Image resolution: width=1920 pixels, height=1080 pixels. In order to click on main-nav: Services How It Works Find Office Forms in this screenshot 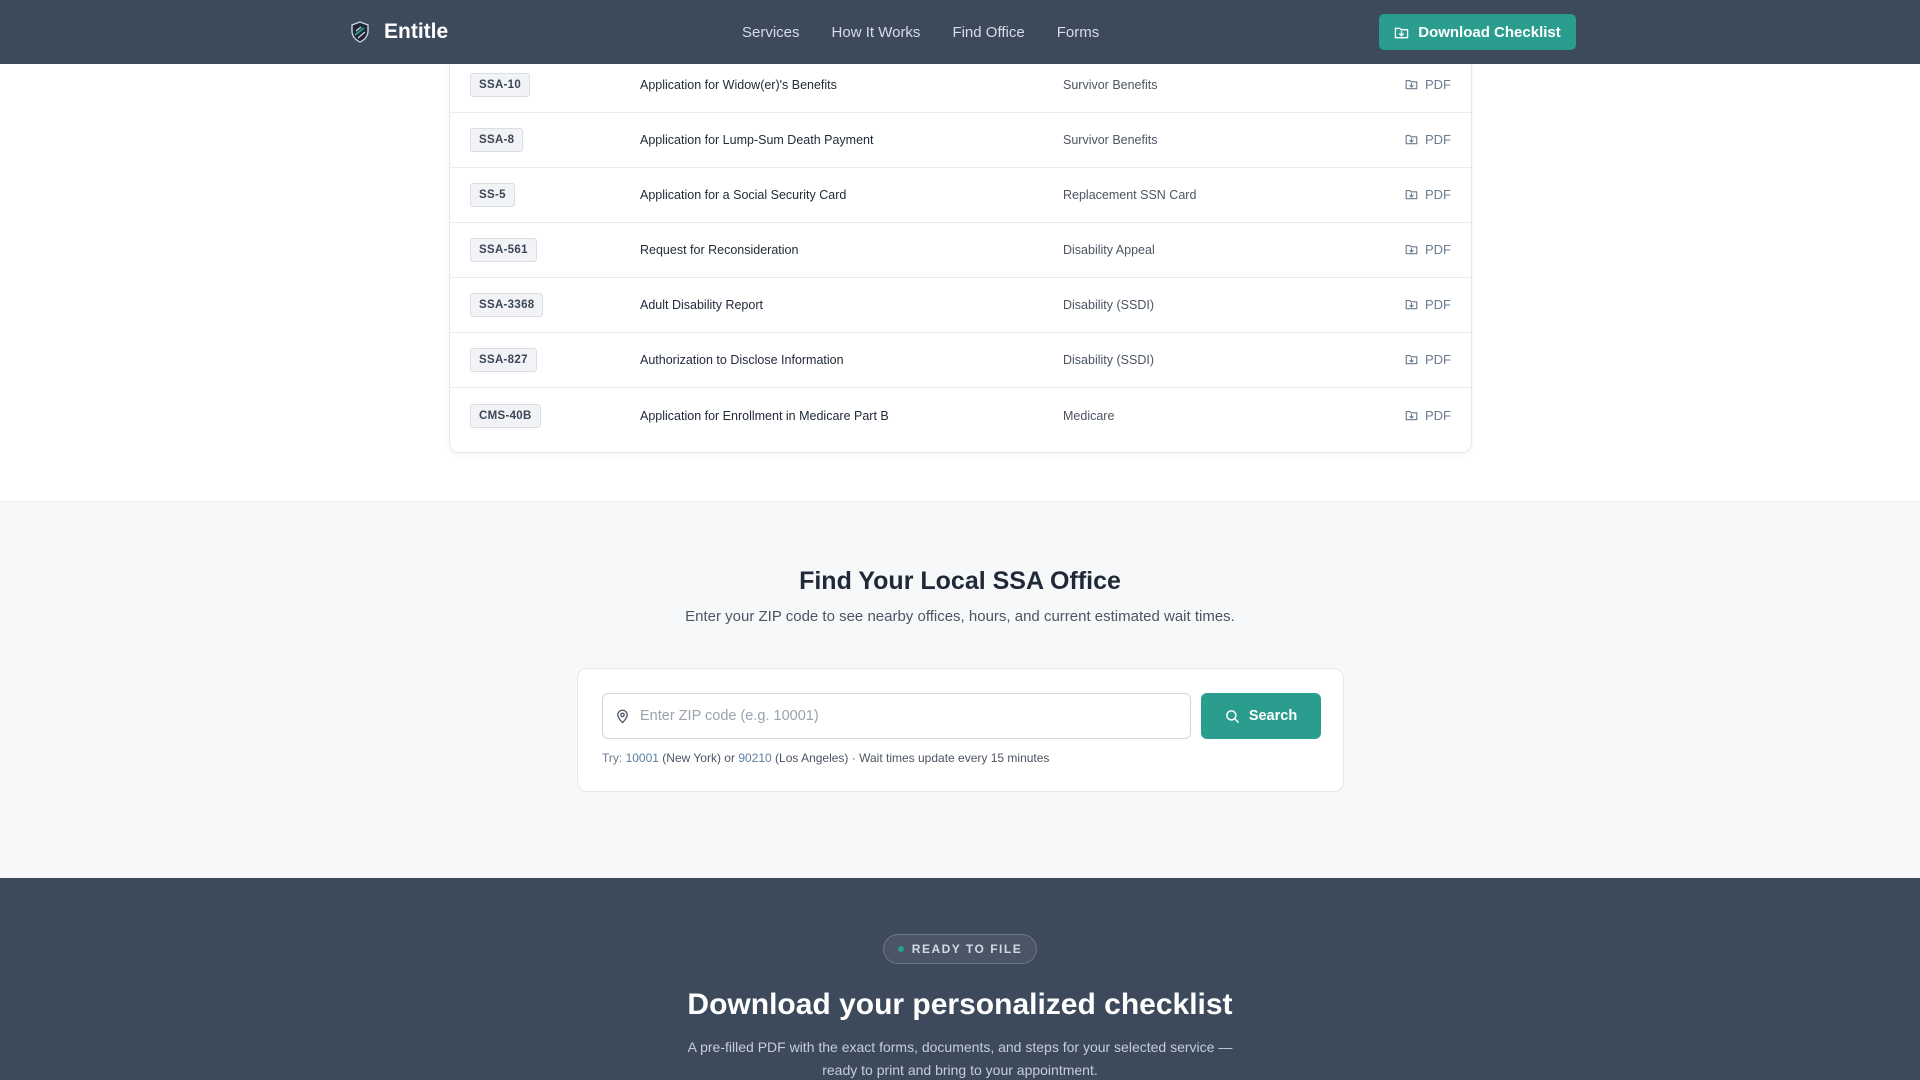, I will do `click(920, 32)`.